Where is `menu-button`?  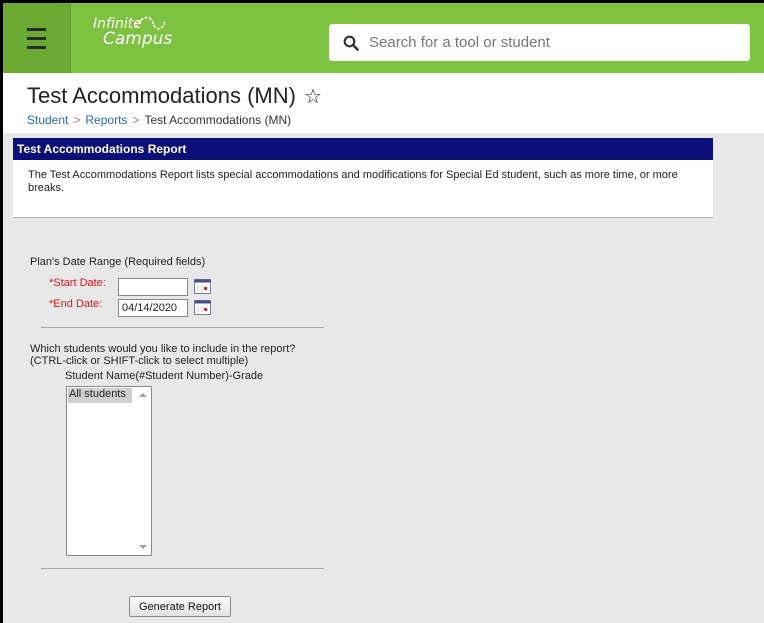 menu-button is located at coordinates (37, 38).